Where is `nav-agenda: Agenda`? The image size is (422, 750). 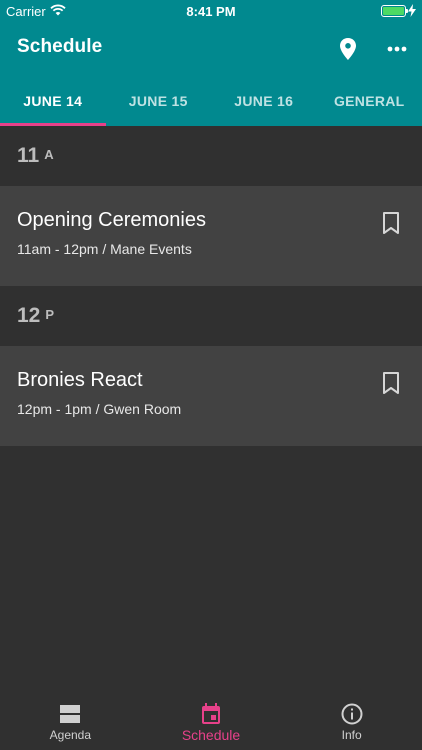 nav-agenda: Agenda is located at coordinates (70, 721).